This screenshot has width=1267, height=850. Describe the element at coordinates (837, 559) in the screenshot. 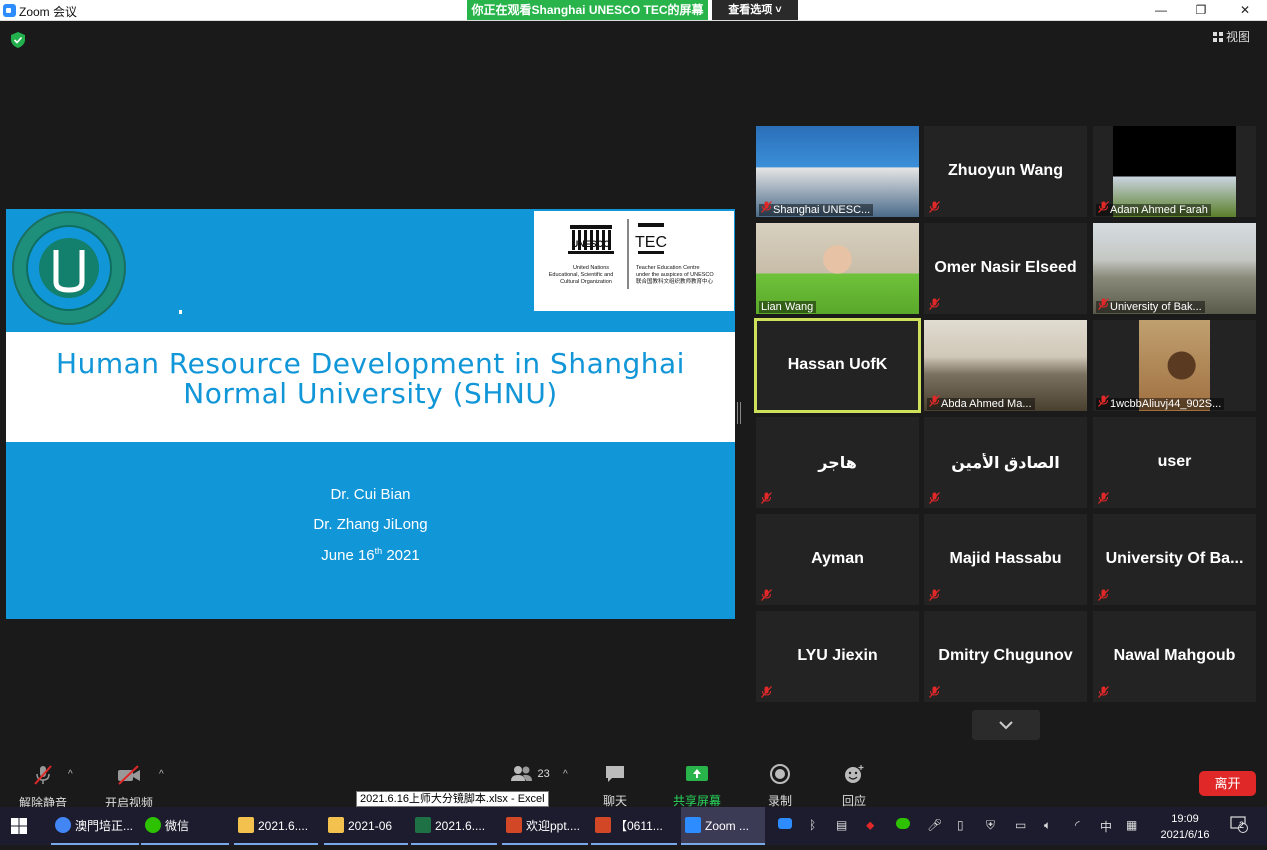

I see `participant-tile: Ayman` at that location.